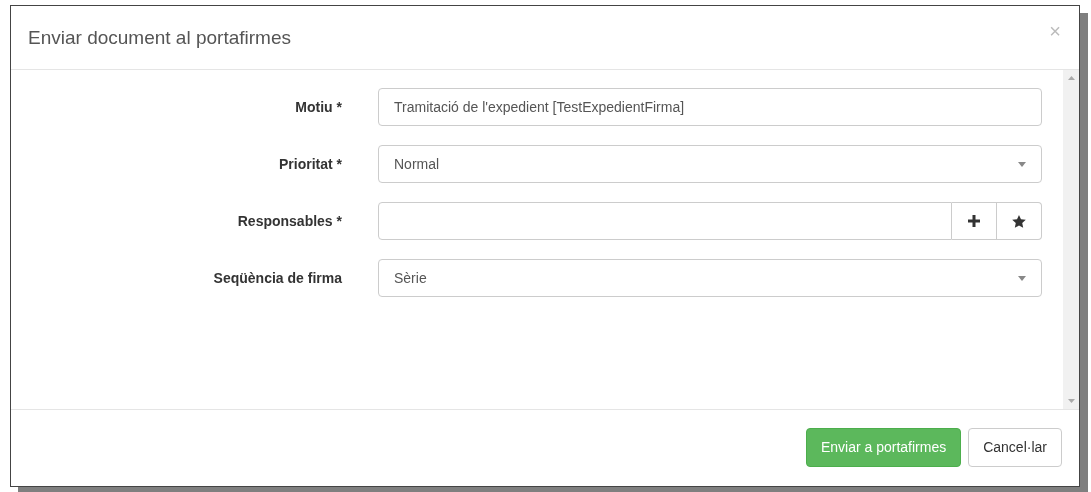 Image resolution: width=1091 pixels, height=492 pixels. What do you see at coordinates (1071, 78) in the screenshot?
I see `scroll-up-icon` at bounding box center [1071, 78].